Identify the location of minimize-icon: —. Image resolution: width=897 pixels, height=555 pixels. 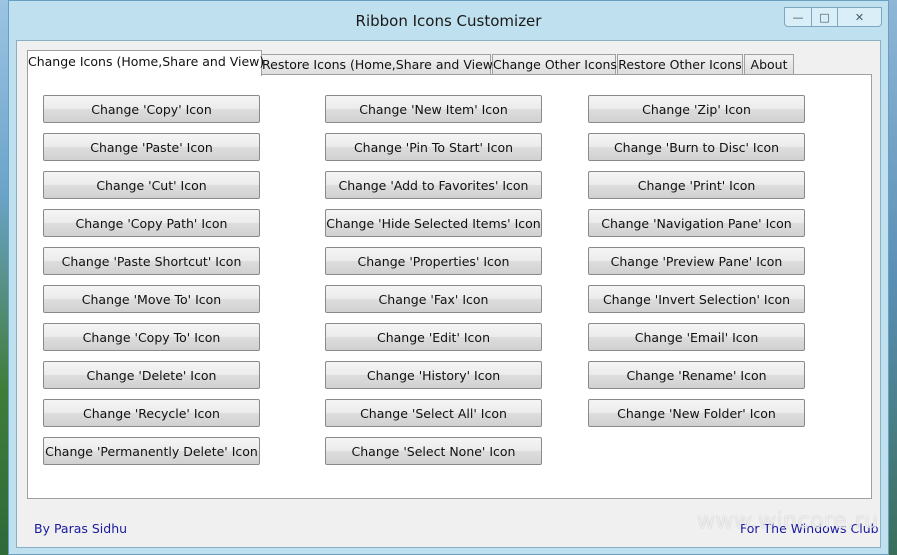
(798, 17).